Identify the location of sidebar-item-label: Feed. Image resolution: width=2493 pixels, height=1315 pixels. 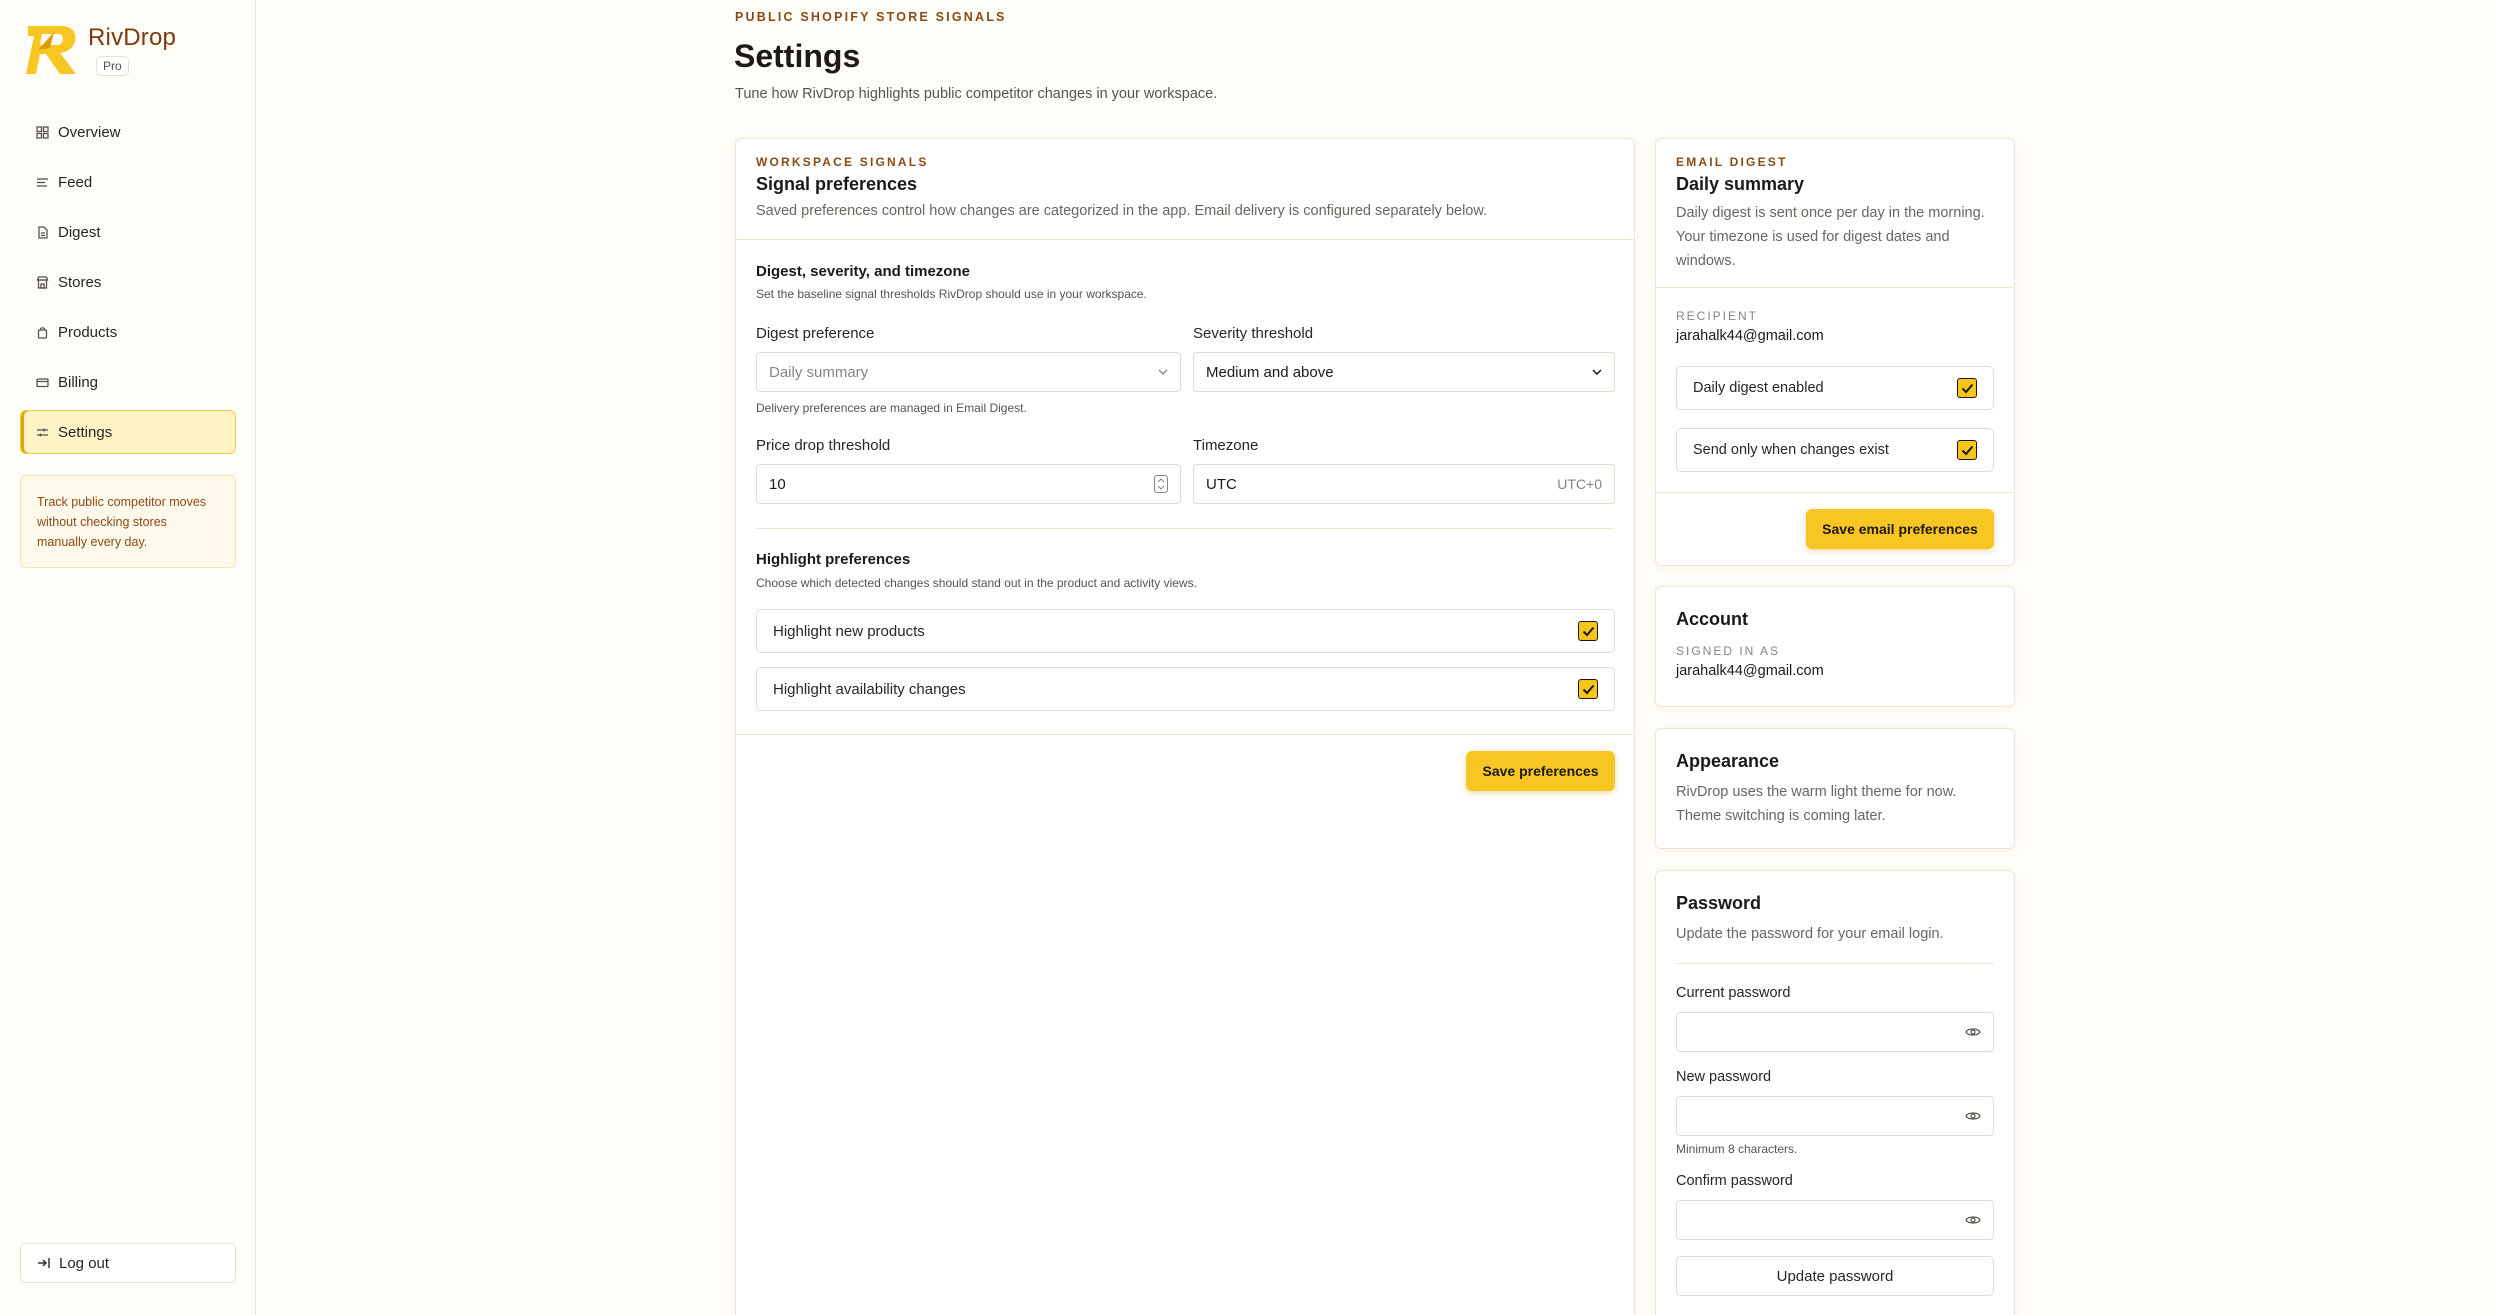
(75, 182).